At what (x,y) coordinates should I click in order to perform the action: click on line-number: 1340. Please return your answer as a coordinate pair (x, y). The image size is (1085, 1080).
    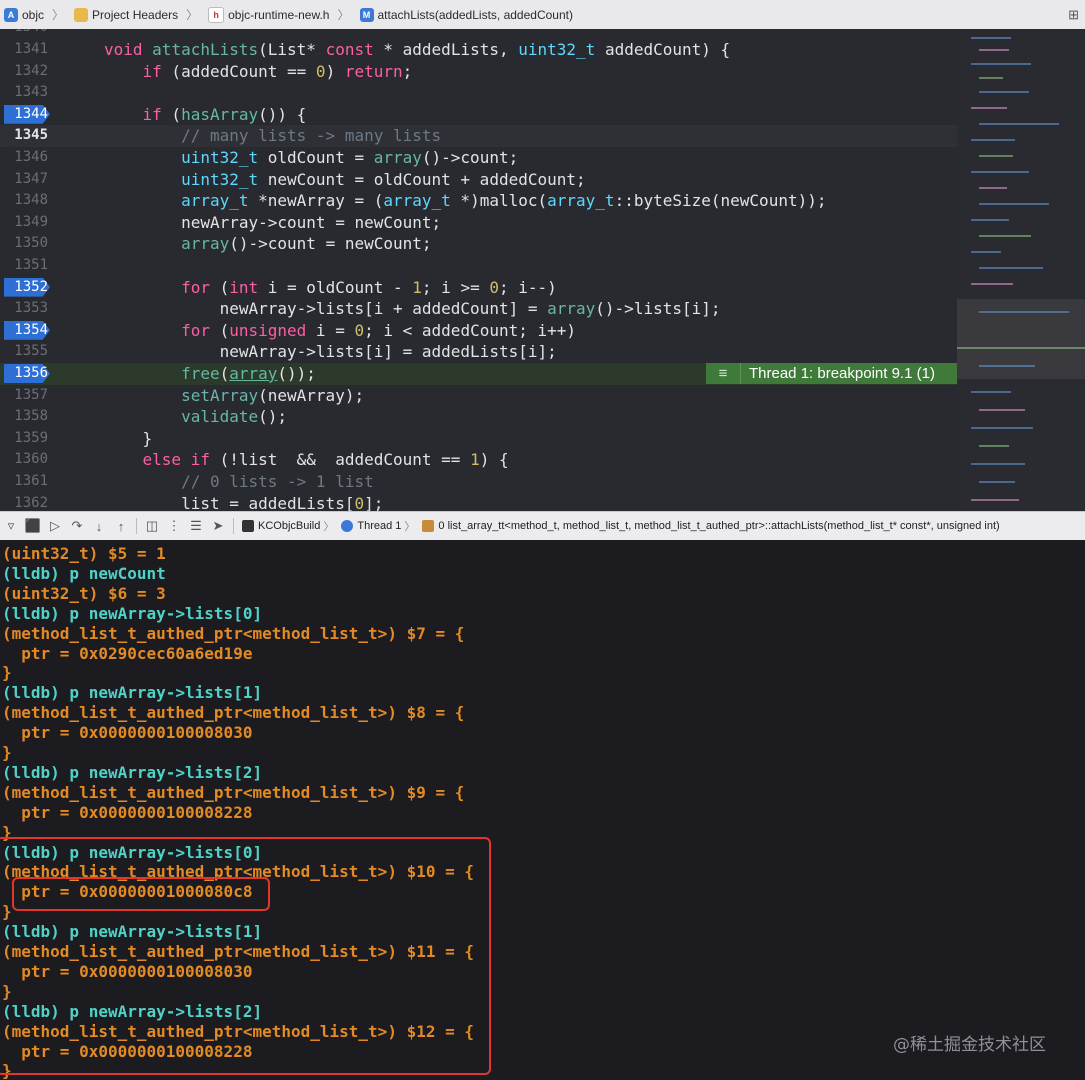
    Looking at the image, I should click on (24, 34).